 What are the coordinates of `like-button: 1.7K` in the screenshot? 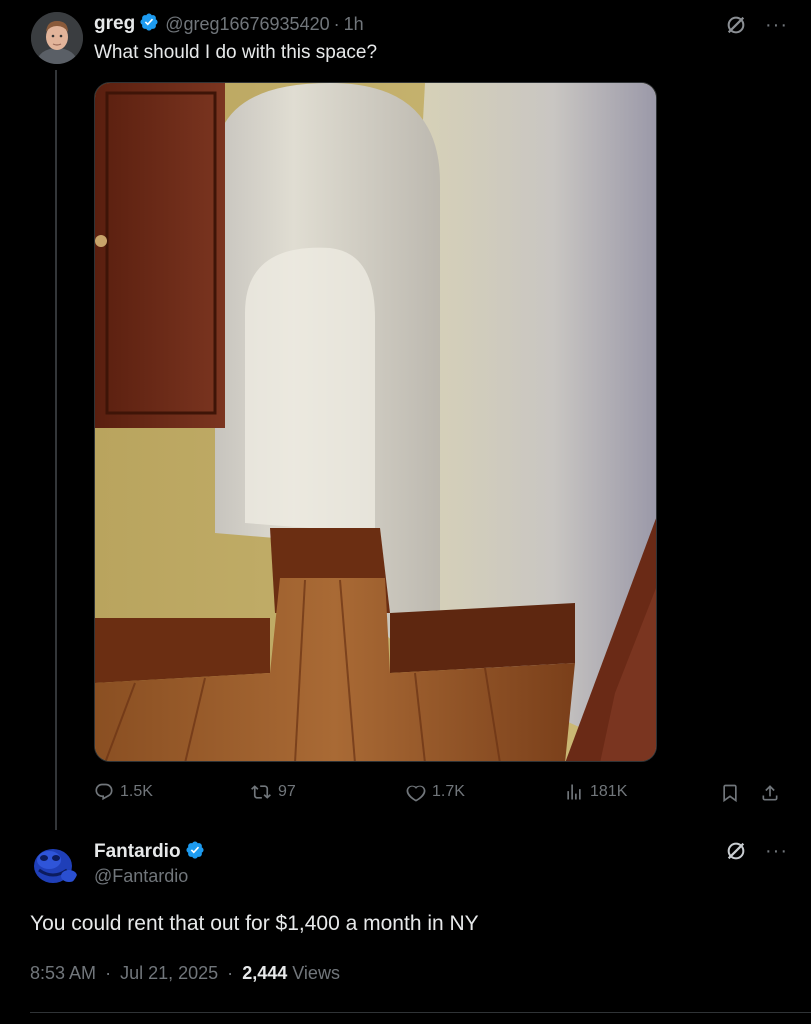 It's located at (435, 792).